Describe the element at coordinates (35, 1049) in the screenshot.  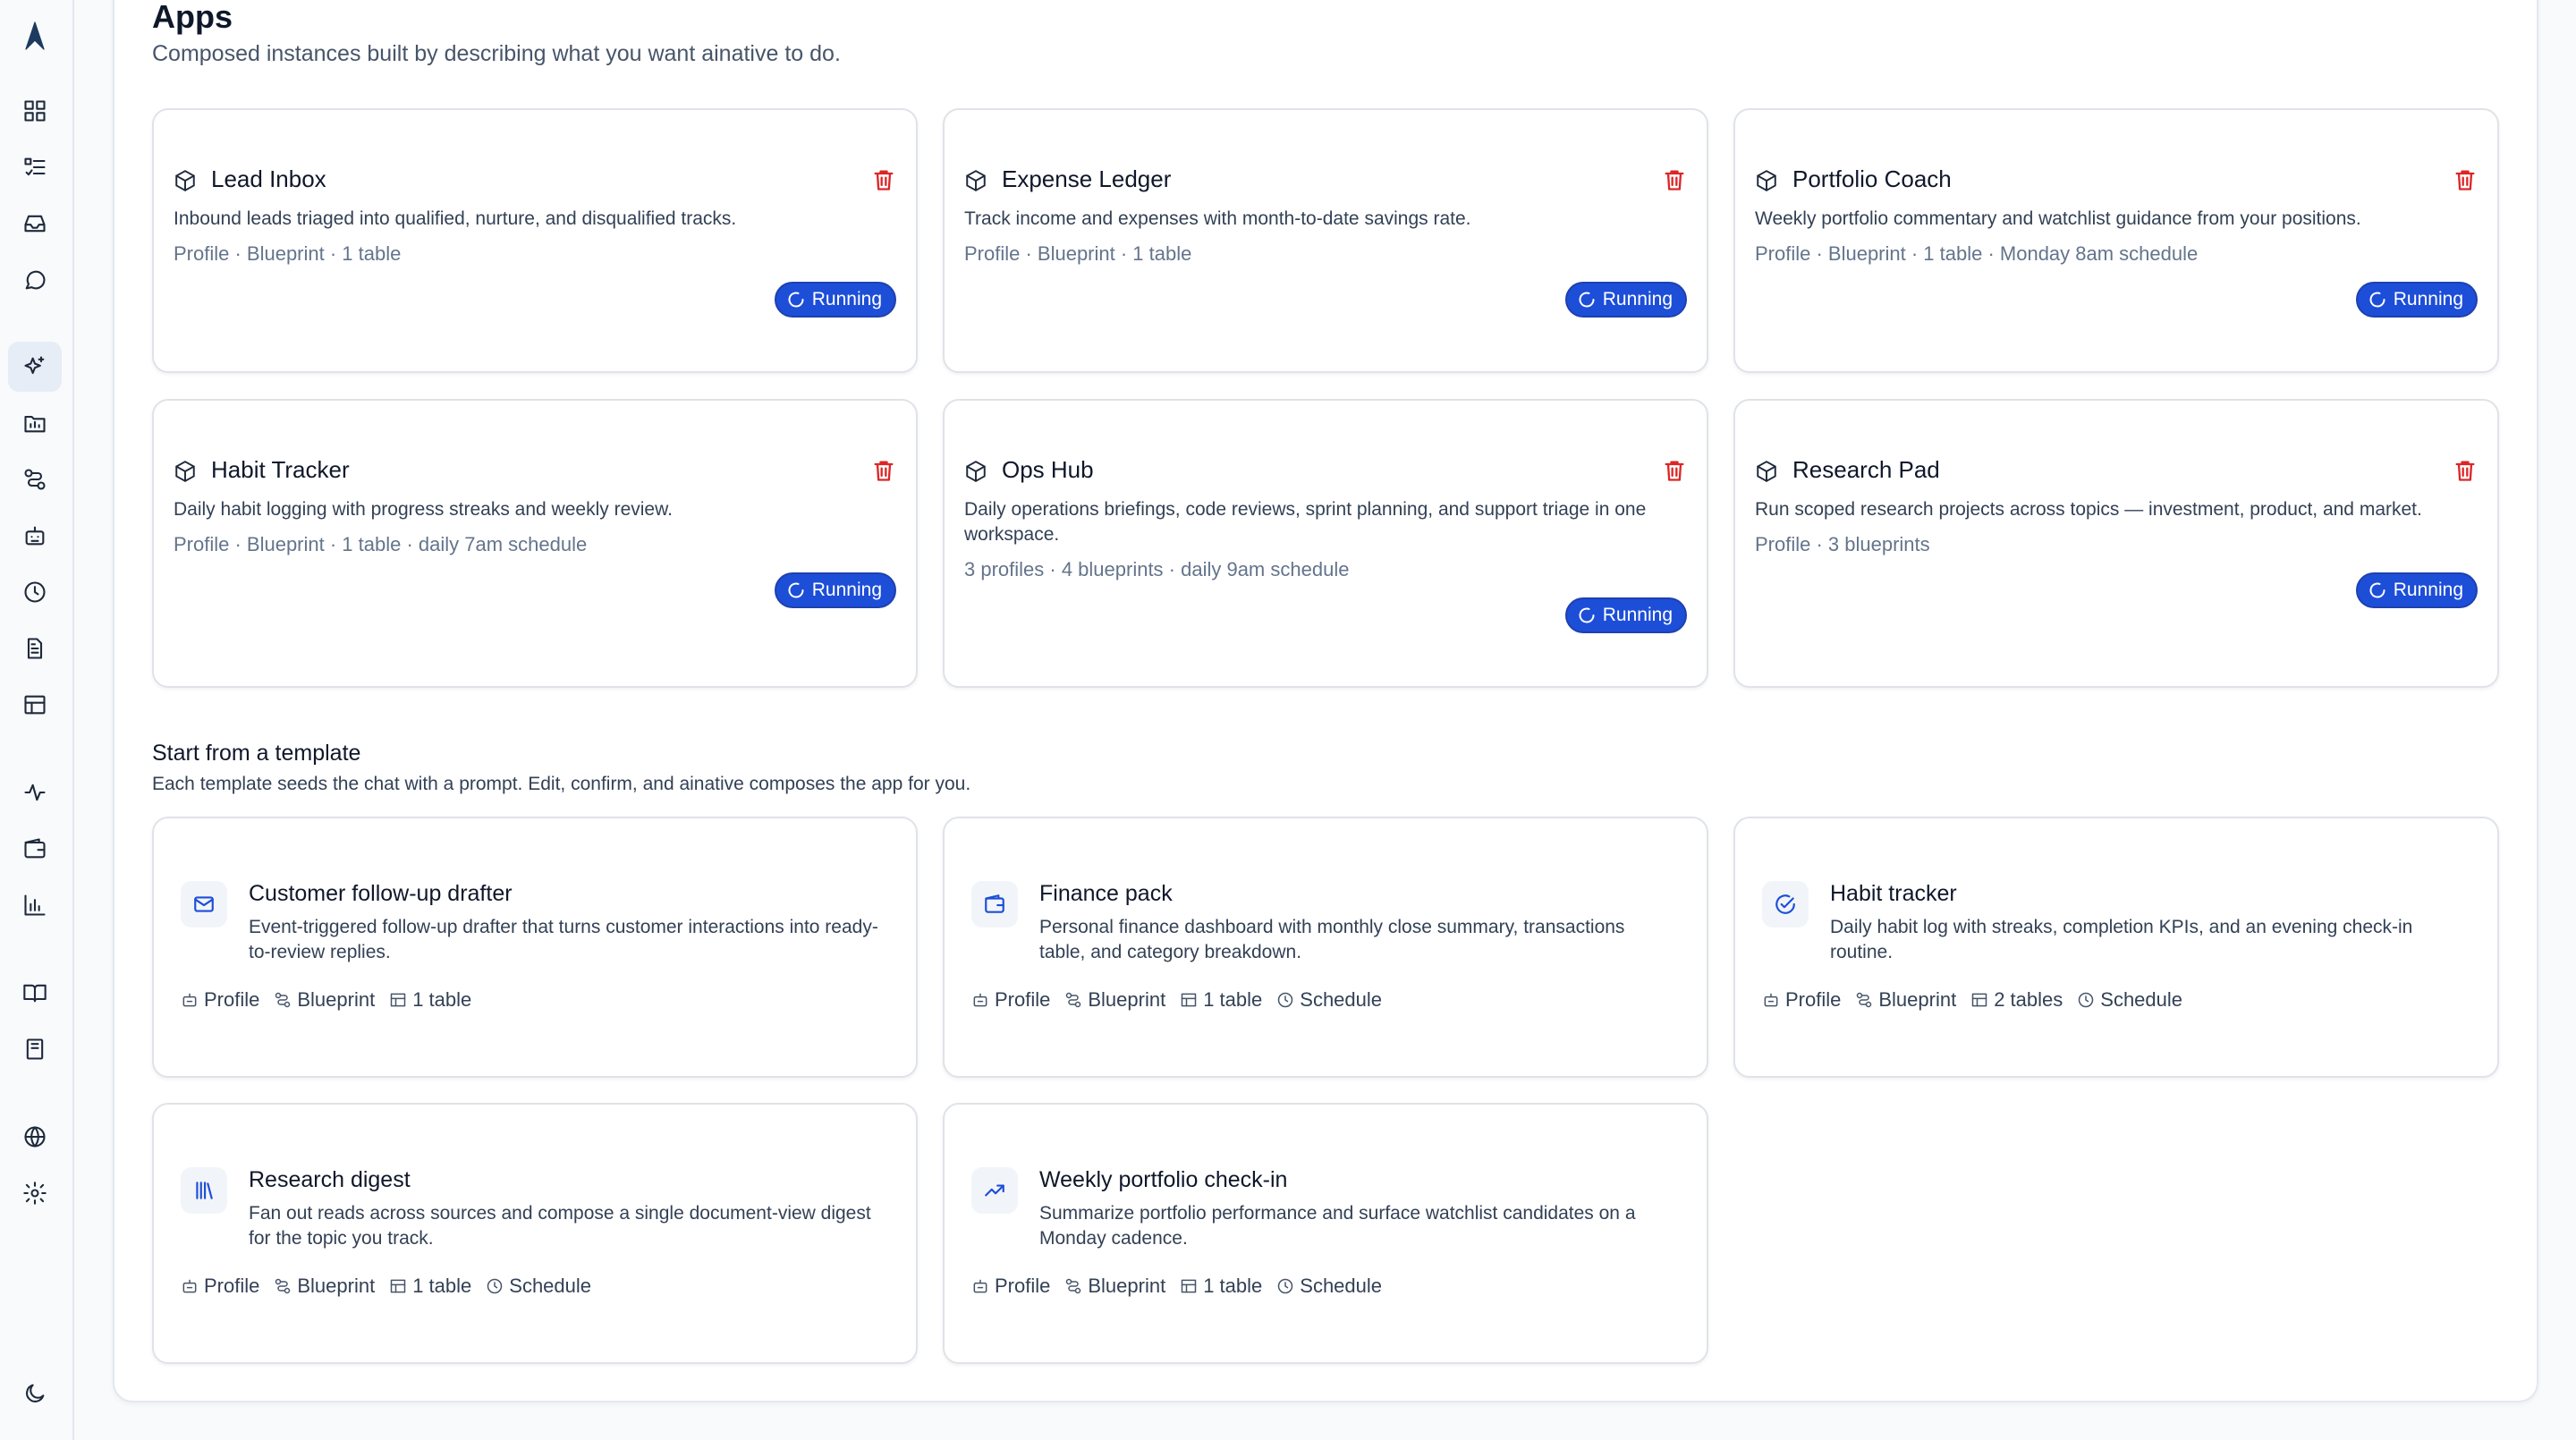
I see `library-icon` at that location.